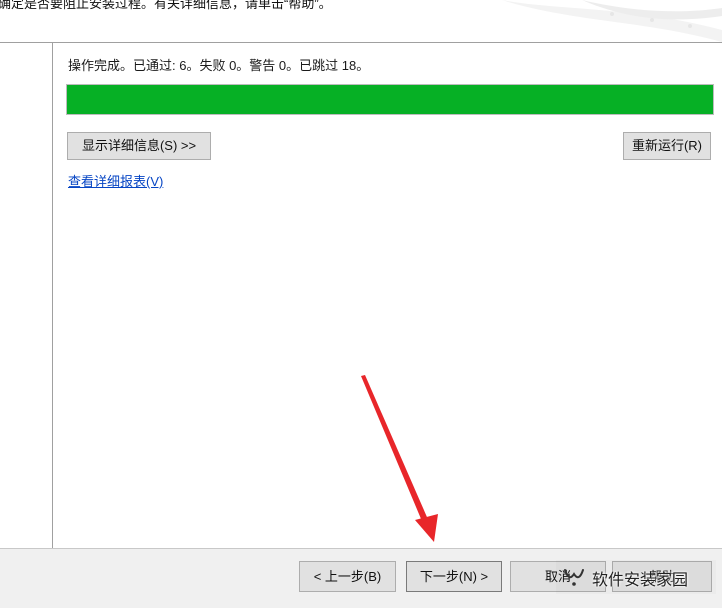 The image size is (722, 608). I want to click on header-decoration-icon, so click(592, 21).